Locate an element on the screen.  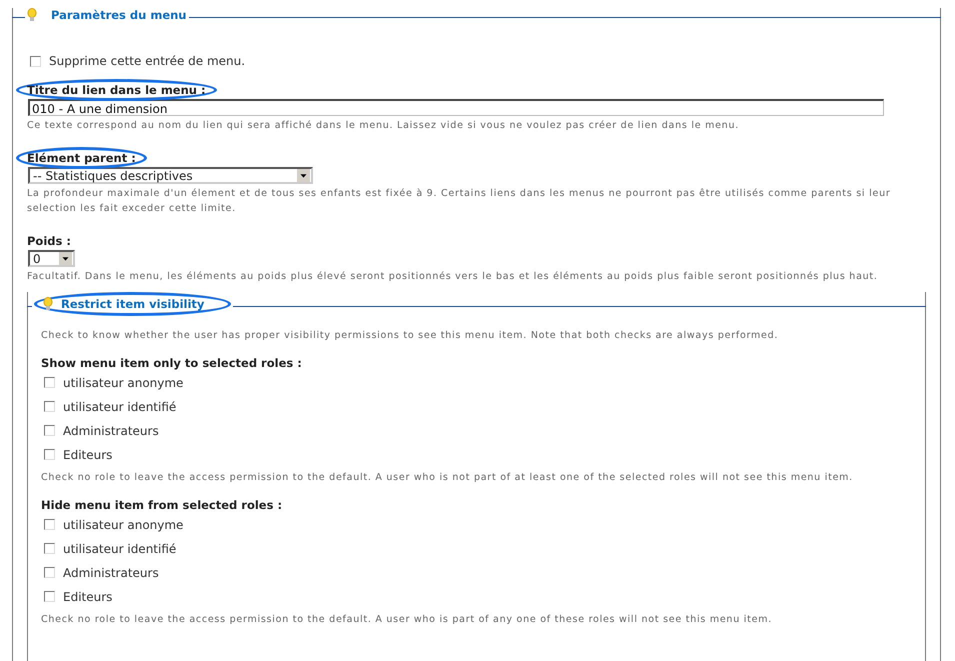
help-text: Check no role to leave the access permission to the default. A user who is not part of at least one of the selected roles will not see this menu item. is located at coordinates (447, 478).